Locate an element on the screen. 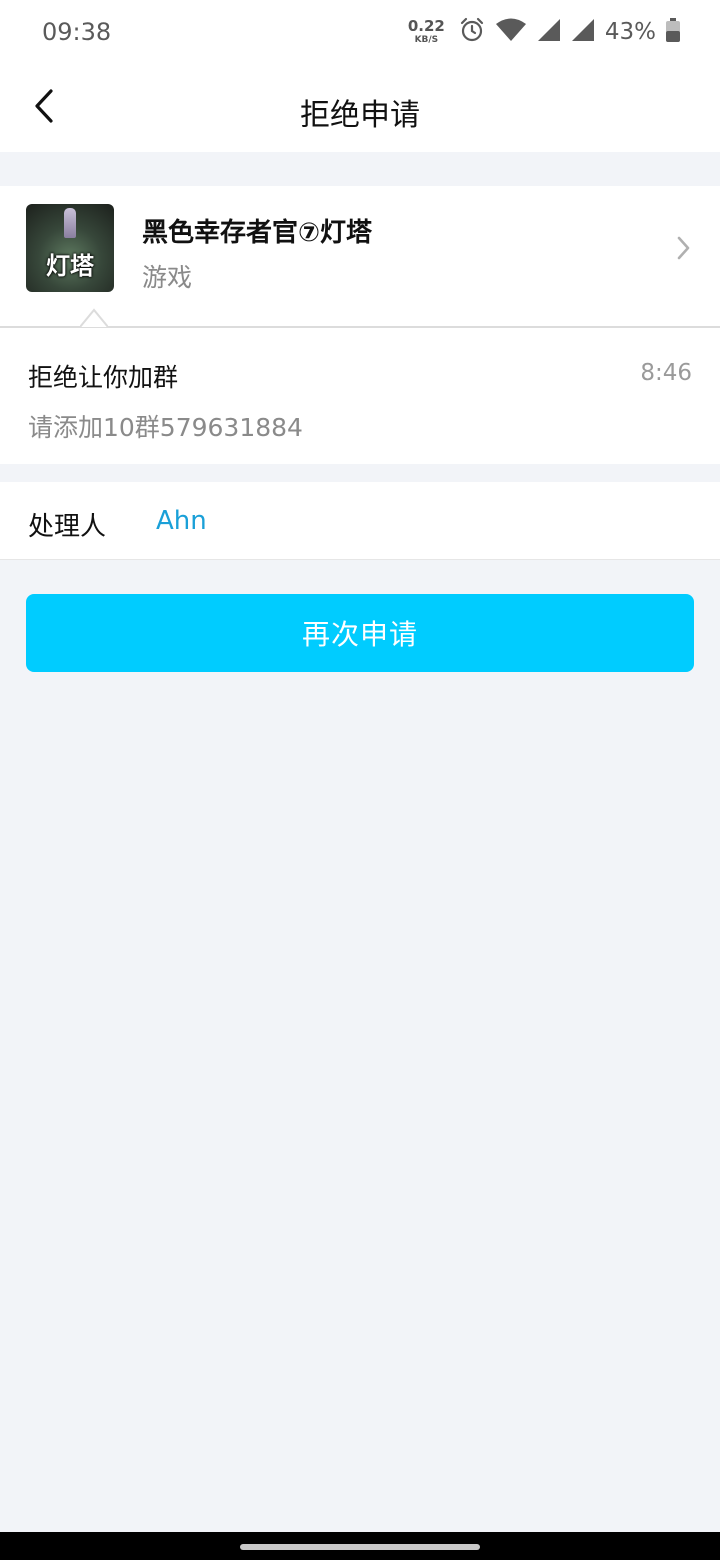 The height and width of the screenshot is (1560, 720). network-speed: 0.22 KB/S is located at coordinates (426, 32).